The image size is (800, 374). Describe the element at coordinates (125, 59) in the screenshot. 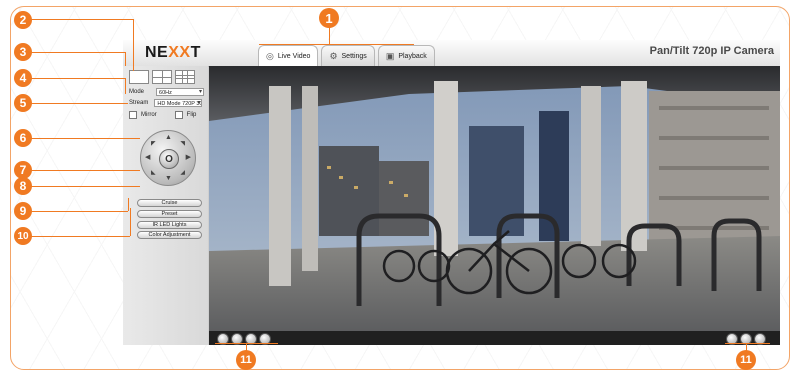

I see `callout-line-3-v` at that location.